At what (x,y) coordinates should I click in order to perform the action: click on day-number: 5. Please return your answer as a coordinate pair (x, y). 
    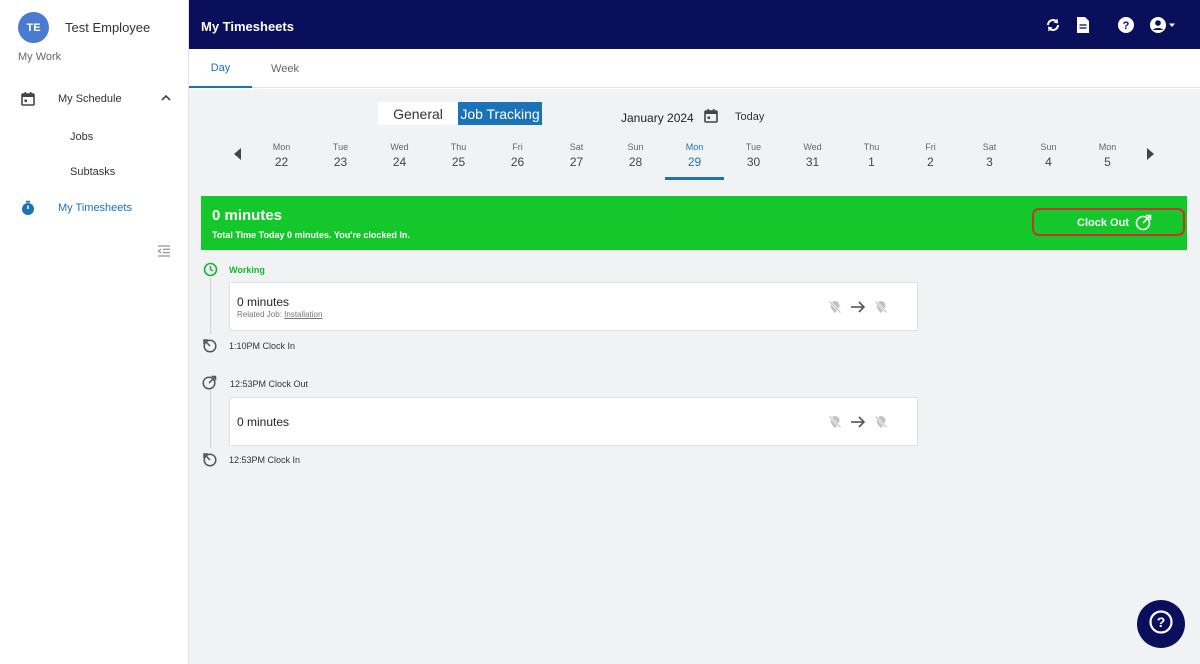
    Looking at the image, I should click on (1107, 162).